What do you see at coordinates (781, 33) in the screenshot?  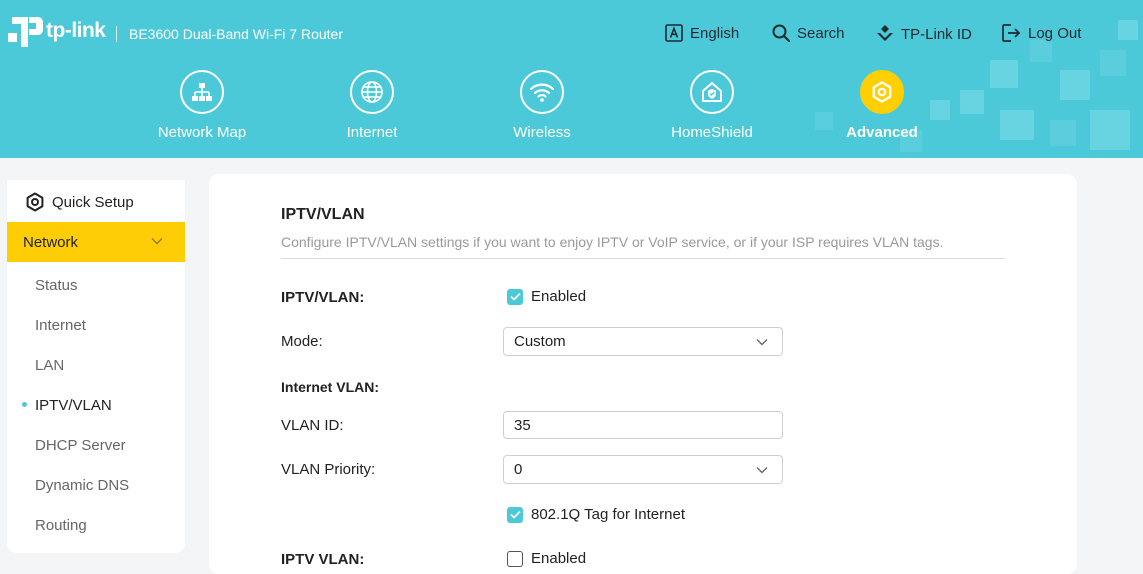 I see `search-icon` at bounding box center [781, 33].